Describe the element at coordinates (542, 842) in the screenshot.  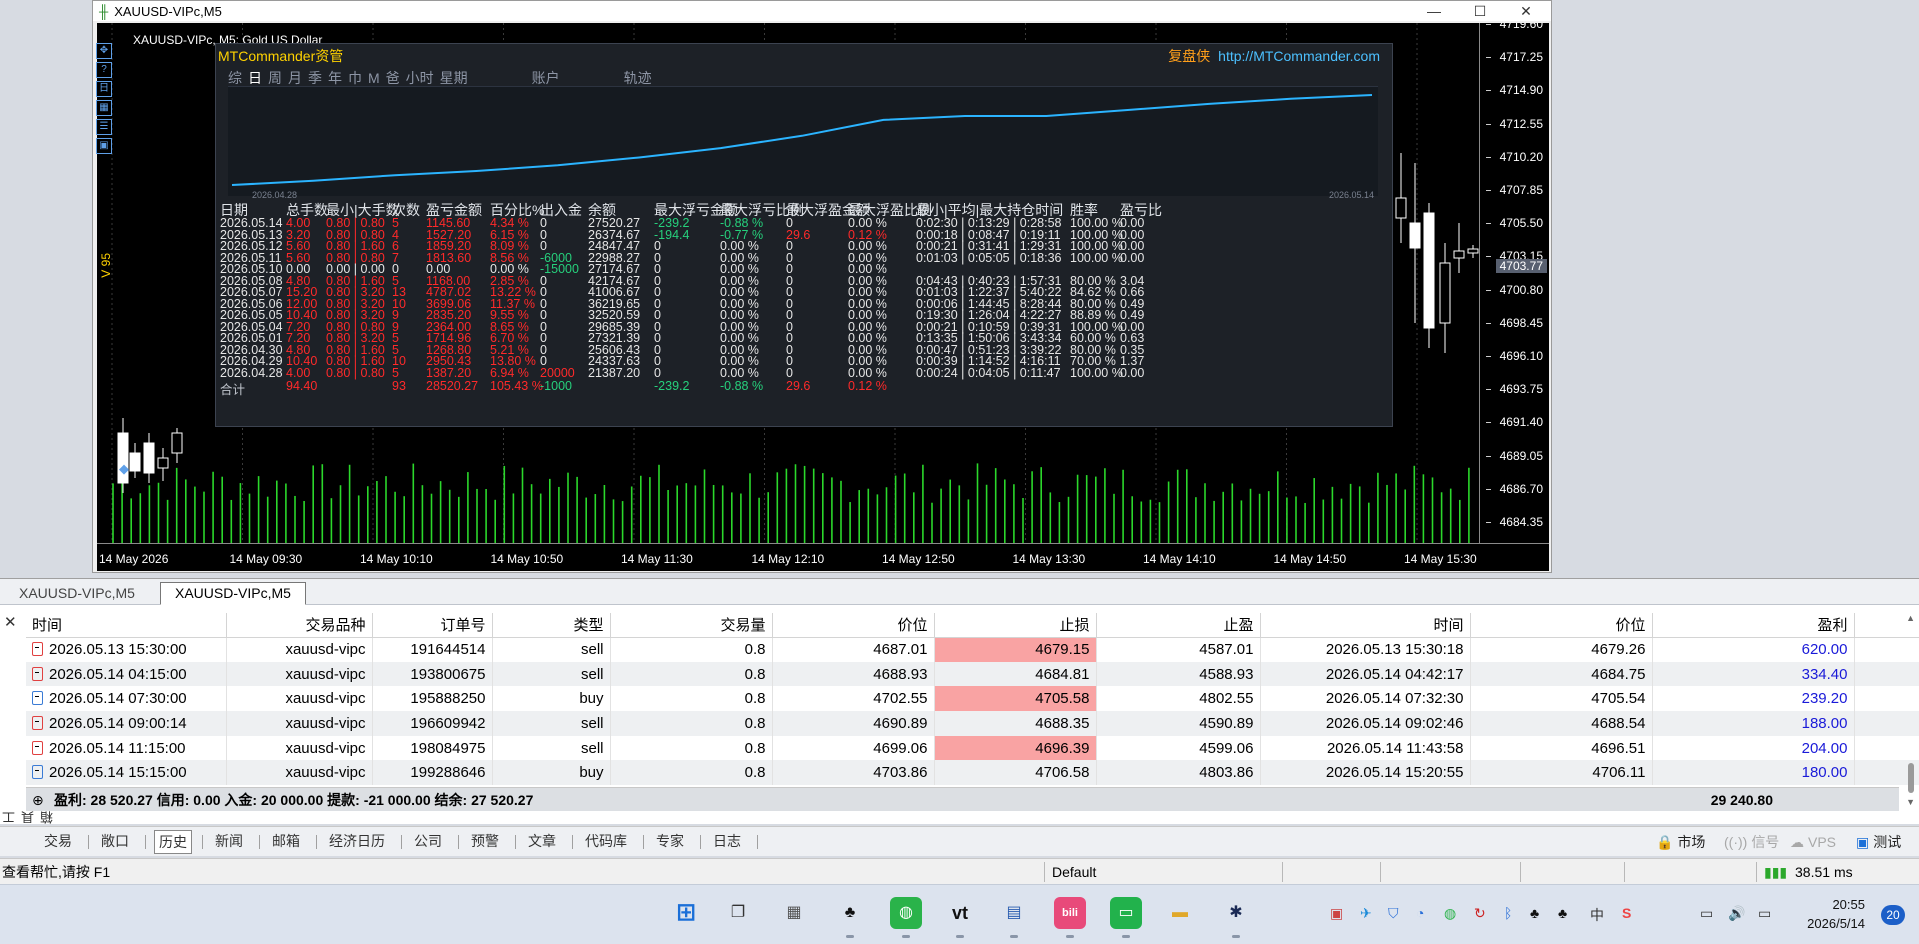
I see `toolbox-tab-8: 文章` at that location.